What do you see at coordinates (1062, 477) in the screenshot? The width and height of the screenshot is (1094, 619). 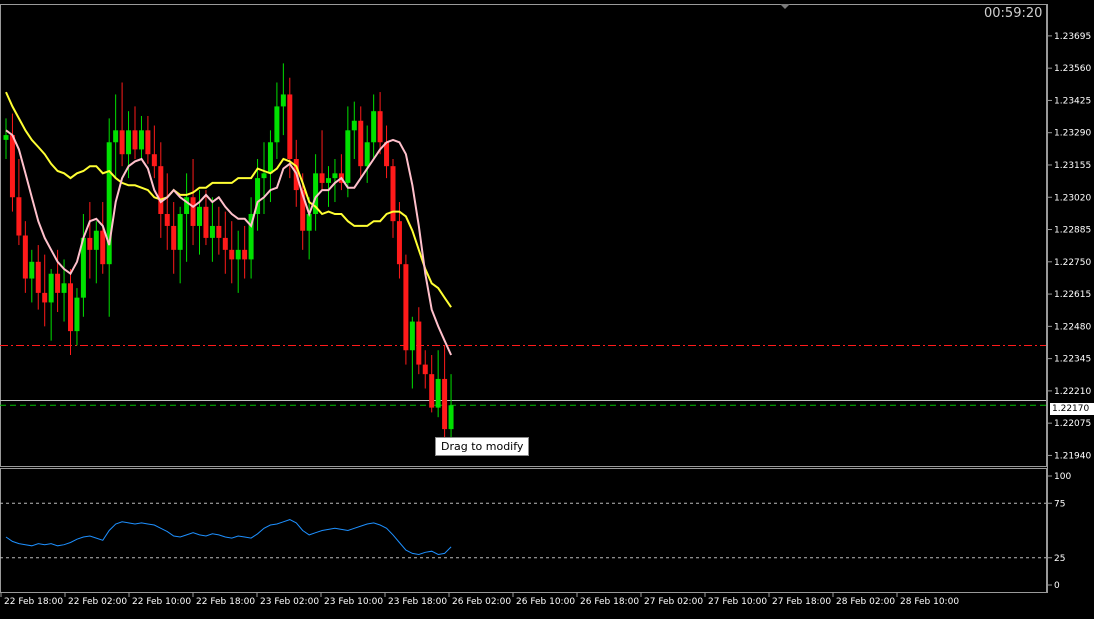 I see `rsi-tick-label: 100` at bounding box center [1062, 477].